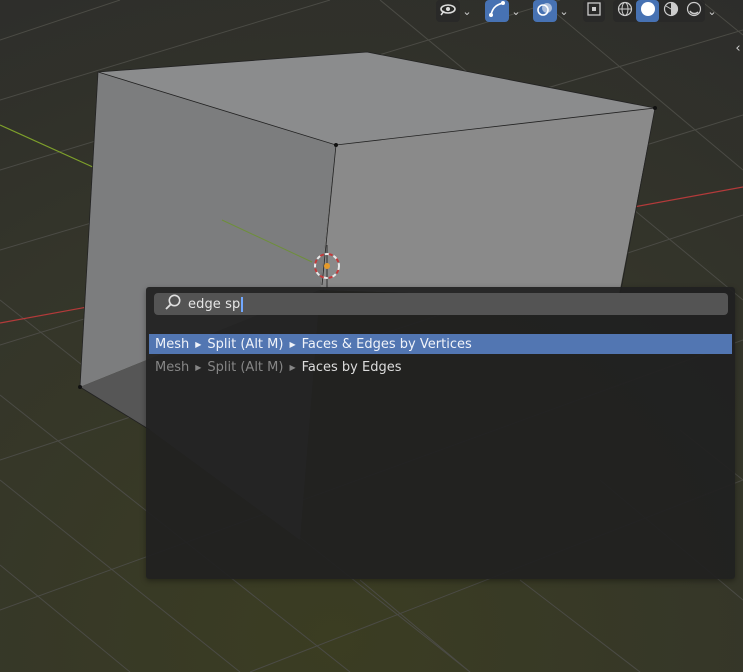 The image size is (743, 672). What do you see at coordinates (351, 367) in the screenshot?
I see `result-item-label: Faces by Edges` at bounding box center [351, 367].